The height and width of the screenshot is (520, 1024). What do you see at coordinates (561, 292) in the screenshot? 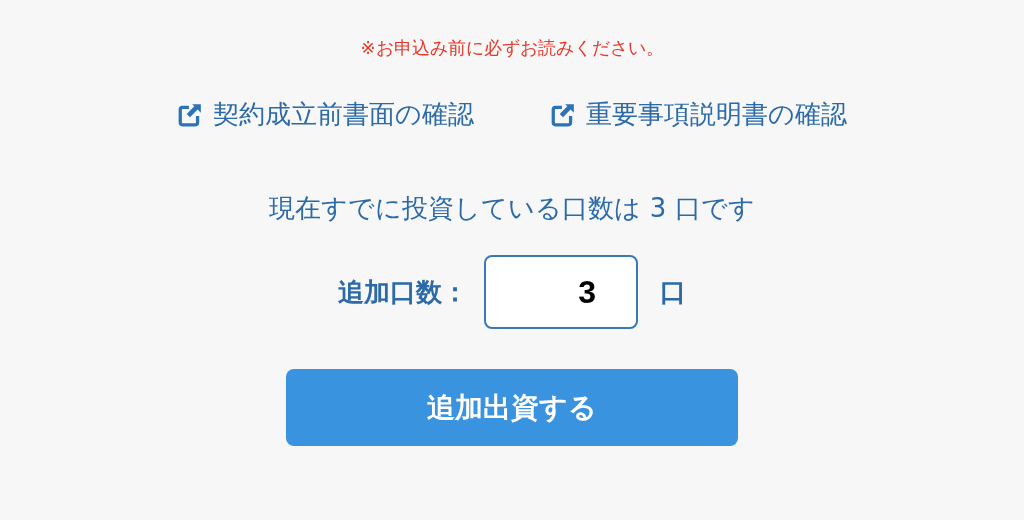
I see `units-input: 3` at bounding box center [561, 292].